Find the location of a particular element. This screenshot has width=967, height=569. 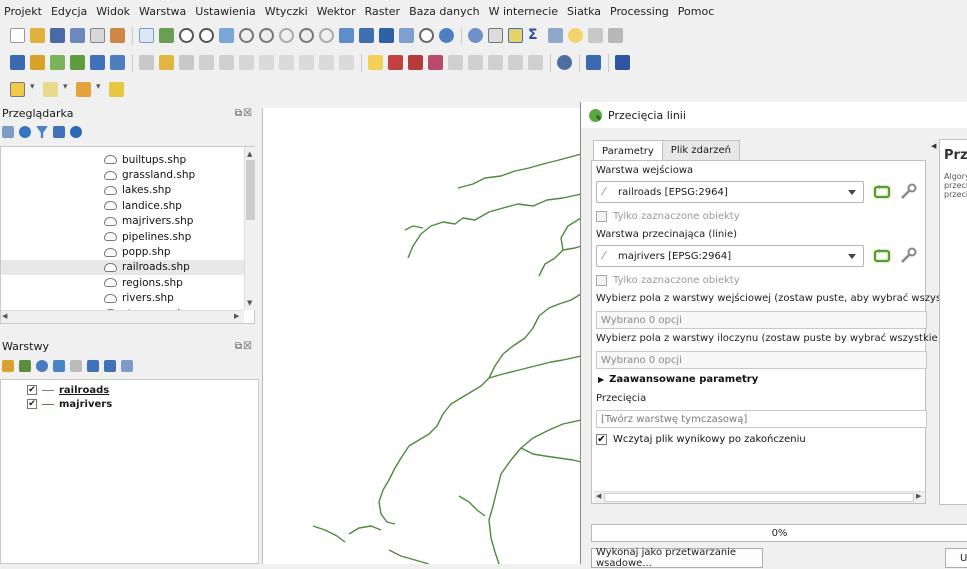

zoom-out-icon is located at coordinates (206, 35).